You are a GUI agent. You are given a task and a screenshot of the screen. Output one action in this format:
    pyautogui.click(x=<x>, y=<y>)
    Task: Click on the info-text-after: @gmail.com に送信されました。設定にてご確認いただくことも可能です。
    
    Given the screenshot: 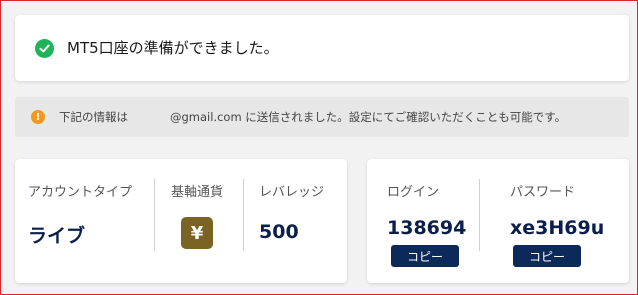 What is the action you would take?
    pyautogui.click(x=368, y=117)
    